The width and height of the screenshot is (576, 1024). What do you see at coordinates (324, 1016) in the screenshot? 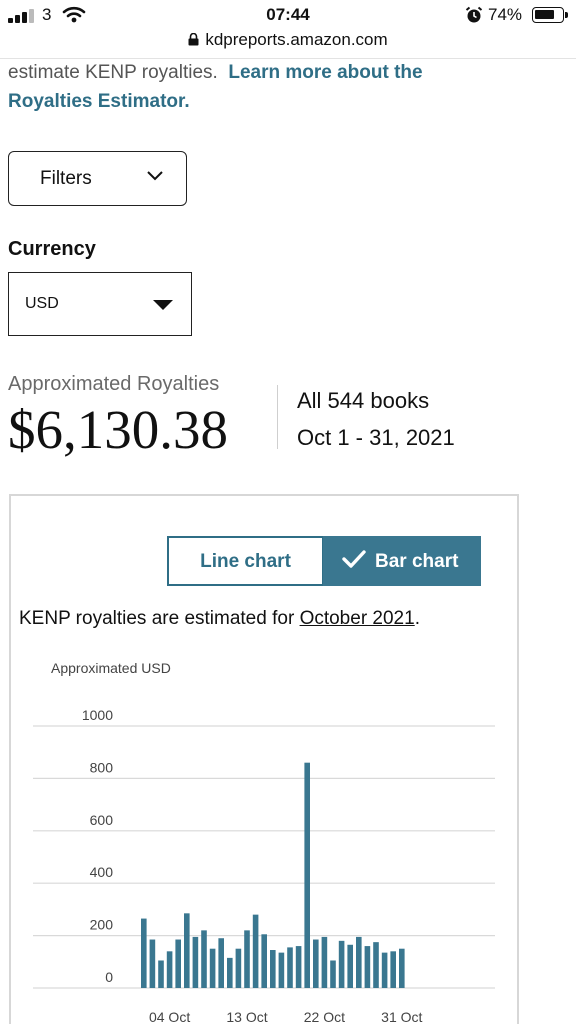
I see `x-tick-label: 22 Oct` at bounding box center [324, 1016].